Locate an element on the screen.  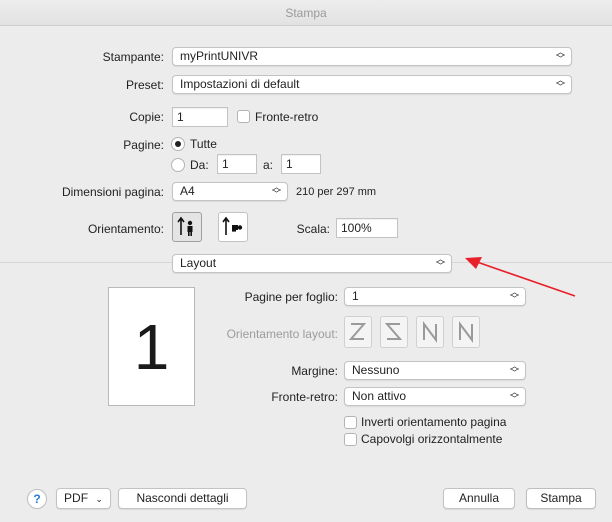
cancel-button: Annulla is located at coordinates (479, 498).